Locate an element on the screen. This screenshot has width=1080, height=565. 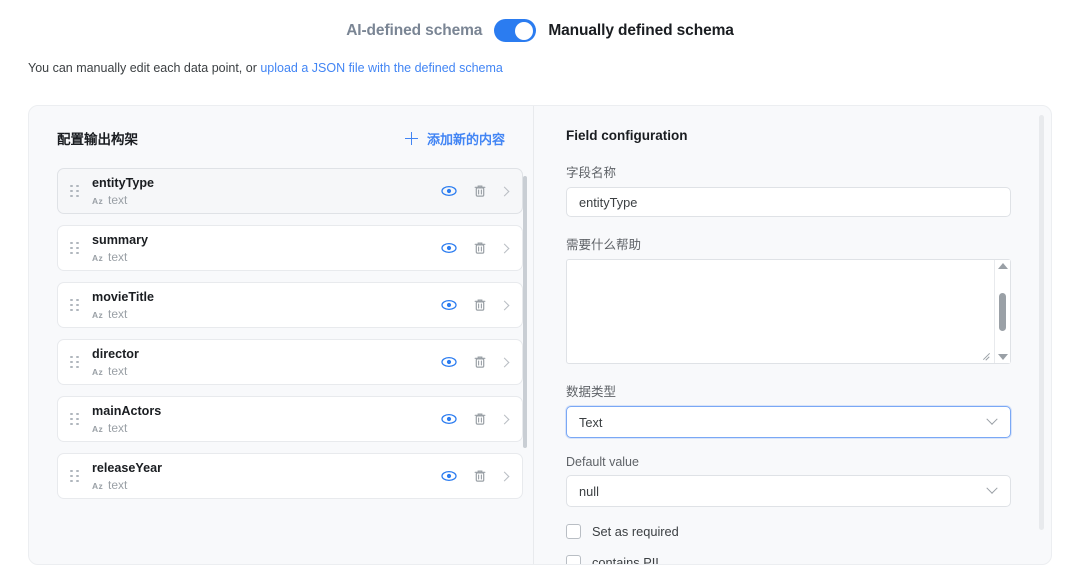
default-value-select: null is located at coordinates (788, 491).